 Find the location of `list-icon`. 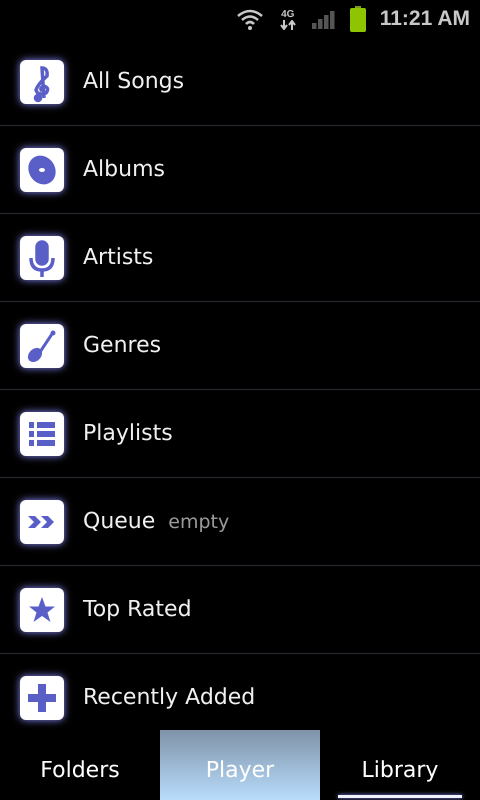

list-icon is located at coordinates (42, 434).